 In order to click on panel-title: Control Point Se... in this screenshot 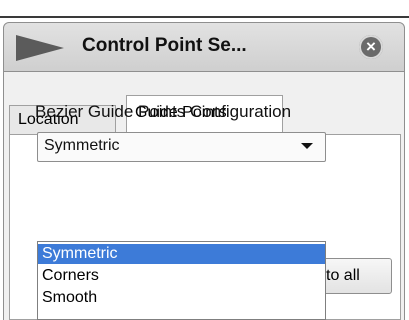, I will do `click(164, 45)`.